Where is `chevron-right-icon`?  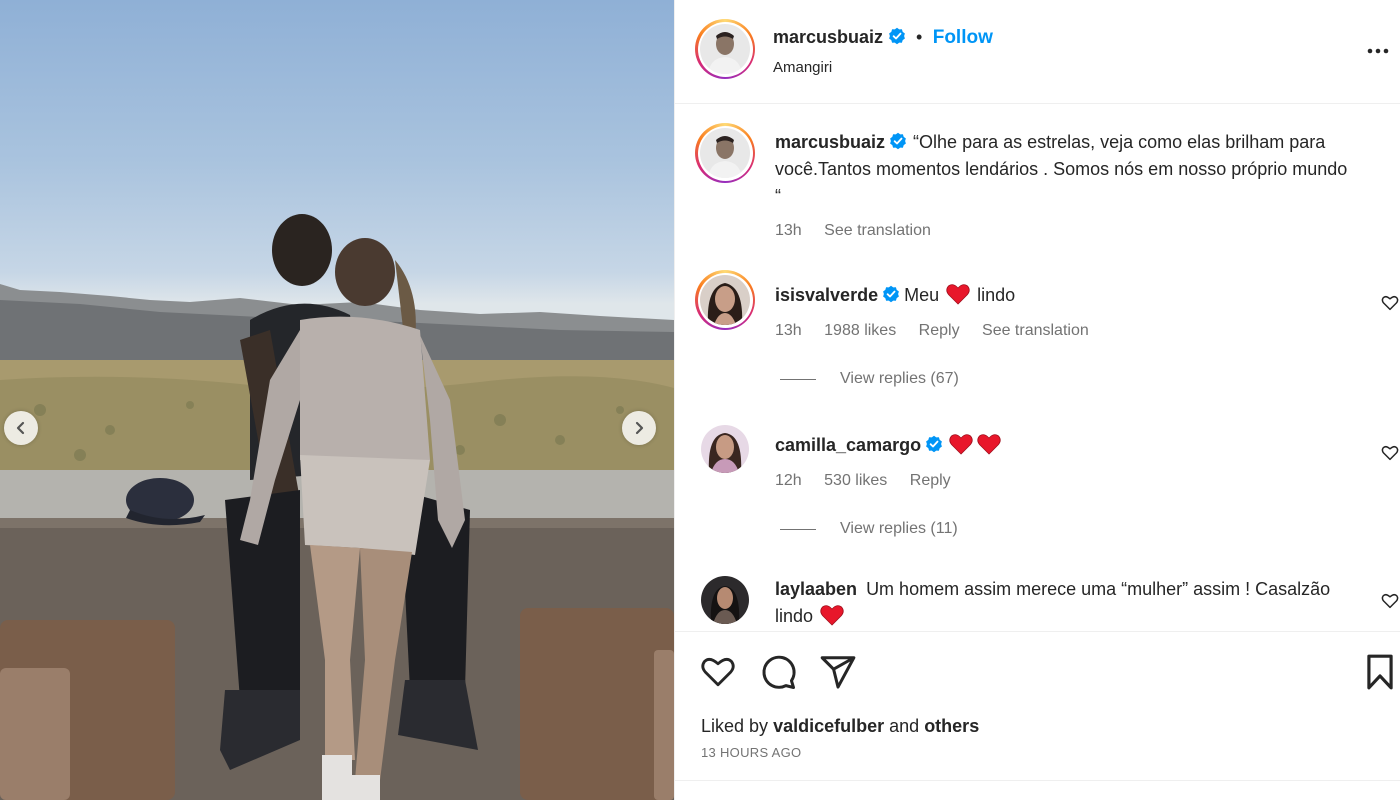
chevron-right-icon is located at coordinates (639, 428).